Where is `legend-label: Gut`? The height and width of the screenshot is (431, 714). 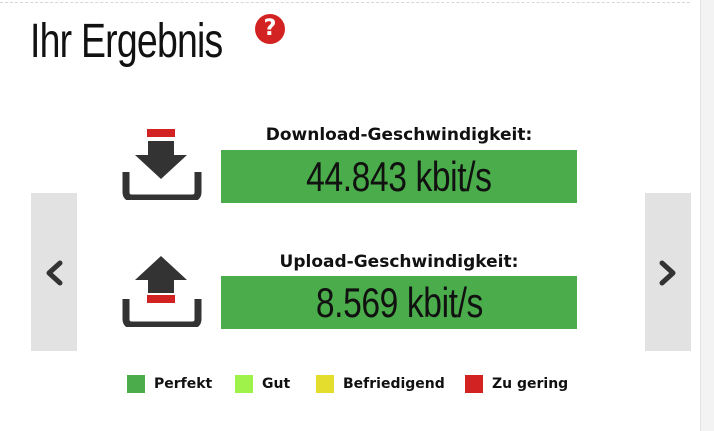
legend-label: Gut is located at coordinates (276, 384).